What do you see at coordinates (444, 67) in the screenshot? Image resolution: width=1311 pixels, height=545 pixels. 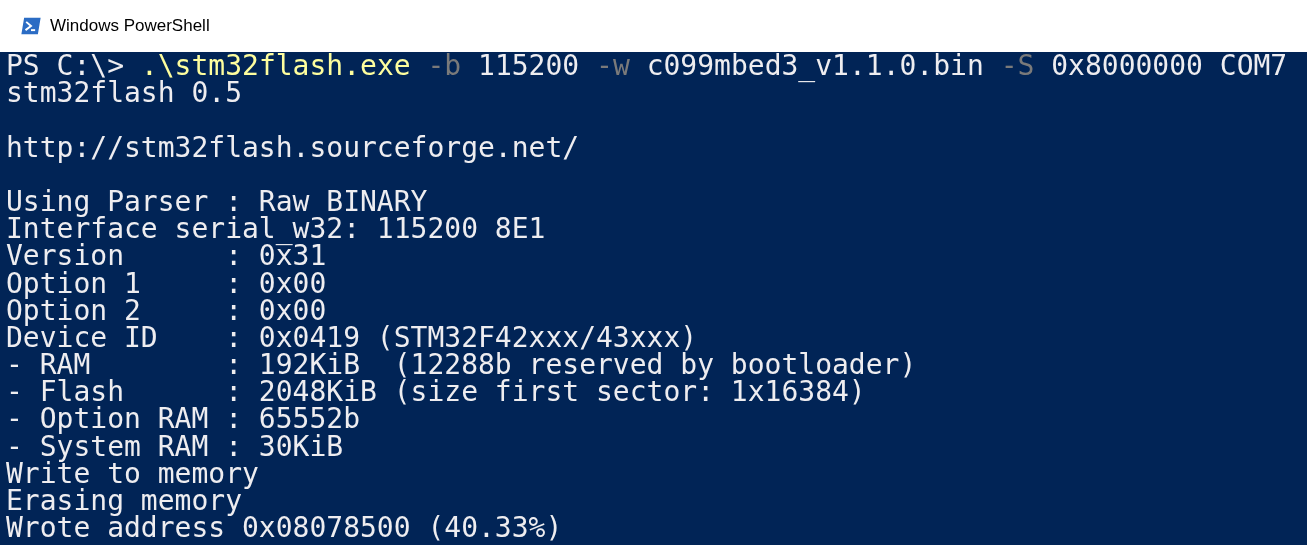 I see `parameter-text: -b` at bounding box center [444, 67].